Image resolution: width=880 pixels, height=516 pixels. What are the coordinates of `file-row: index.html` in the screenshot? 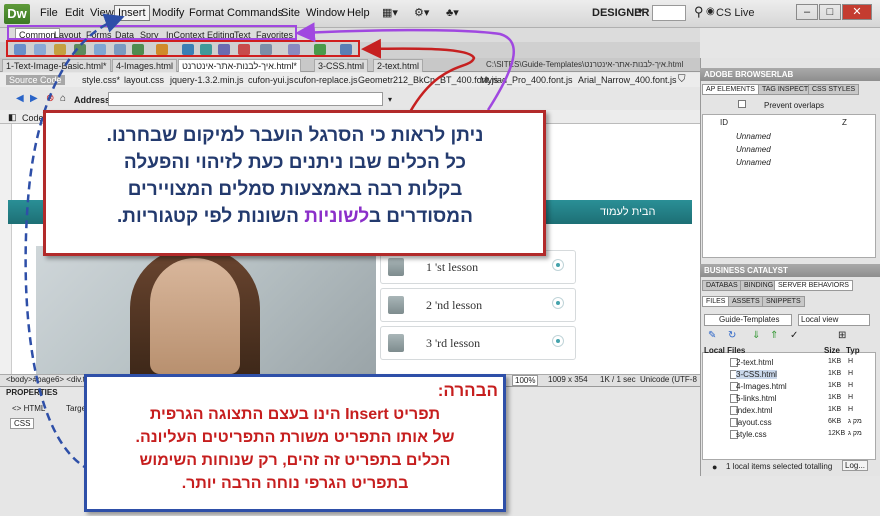 It's located at (754, 410).